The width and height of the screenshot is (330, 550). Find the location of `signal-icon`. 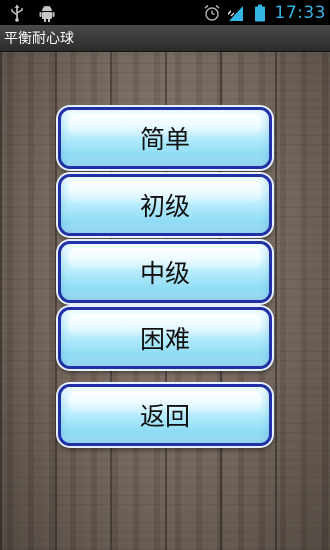

signal-icon is located at coordinates (236, 13).